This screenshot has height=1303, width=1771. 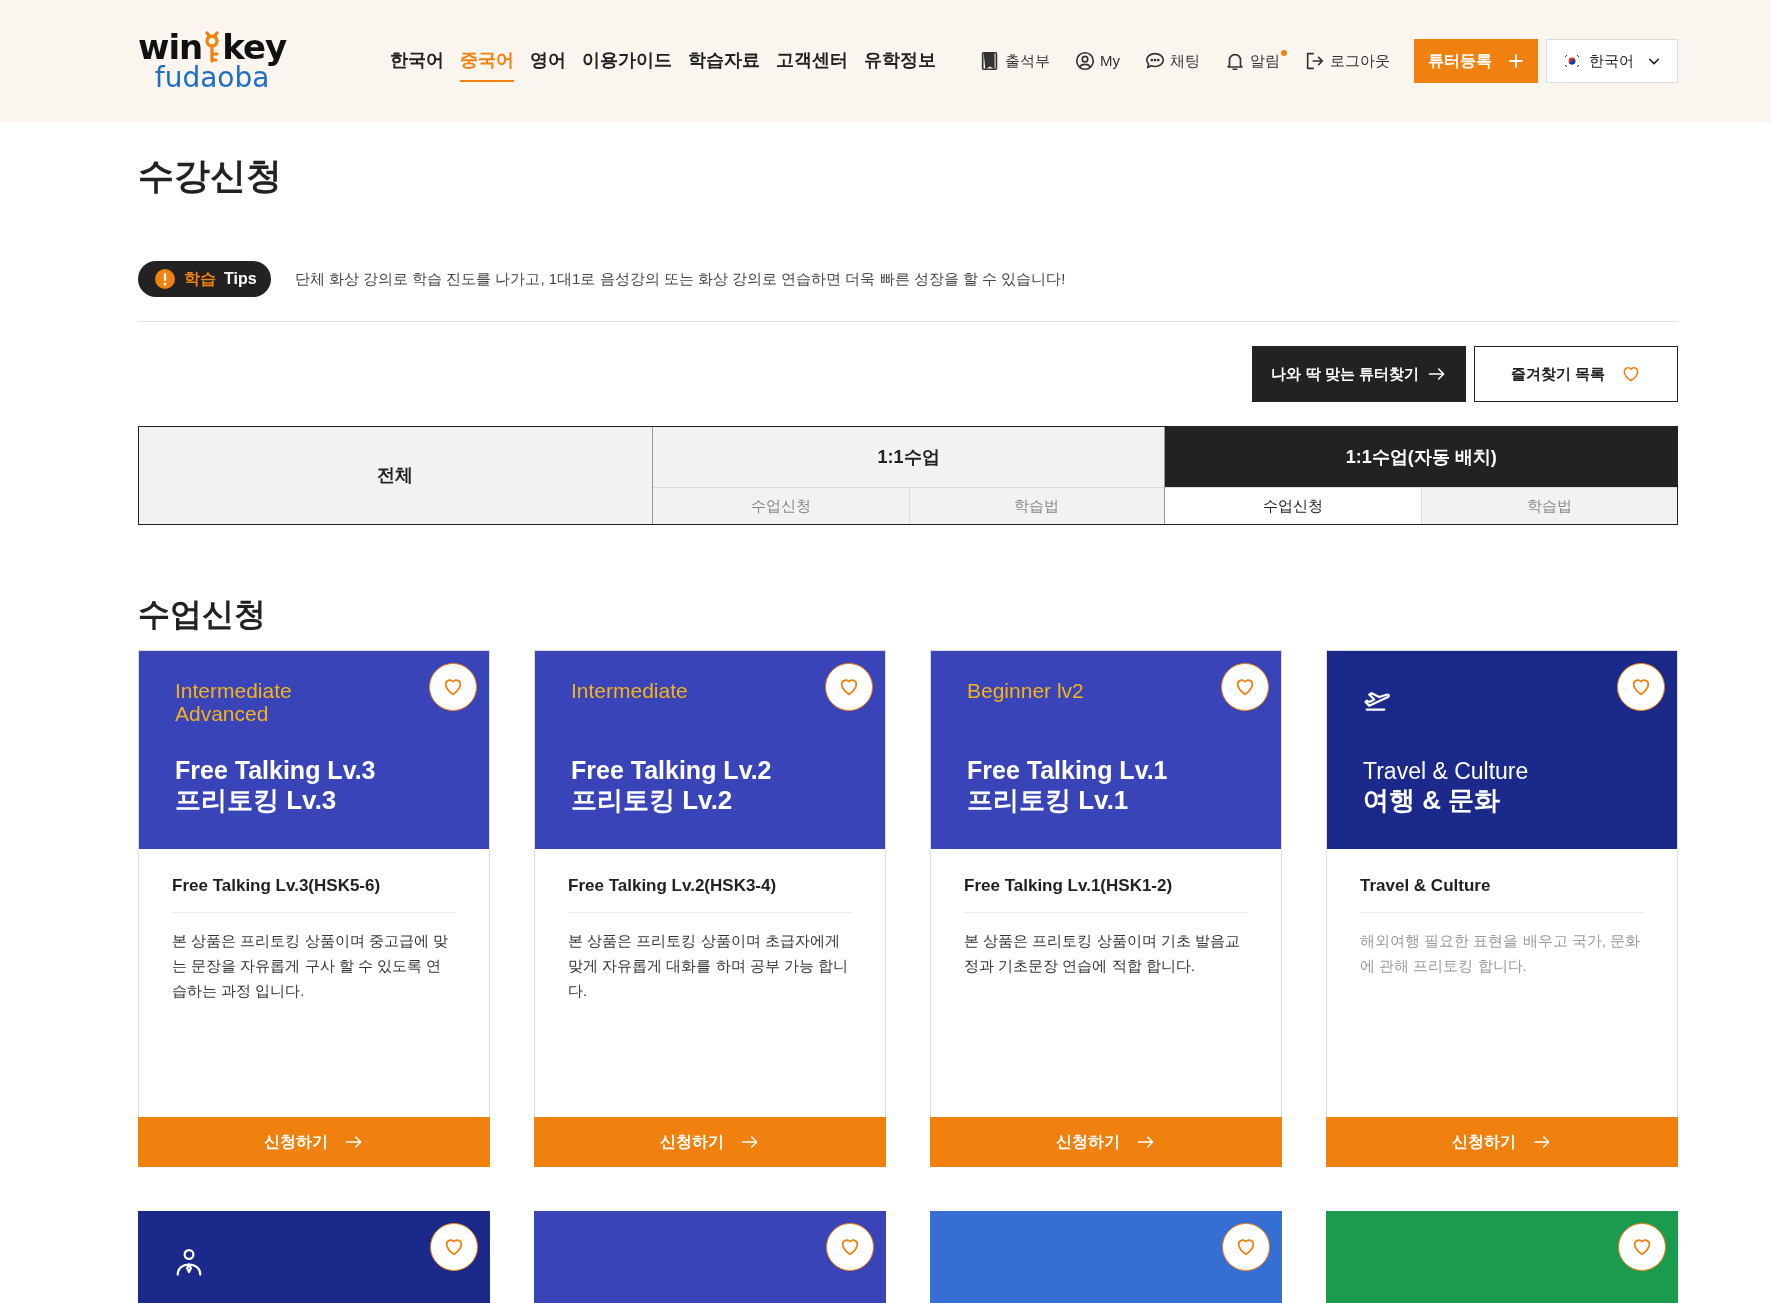 What do you see at coordinates (1612, 61) in the screenshot?
I see `language-select: 한국어` at bounding box center [1612, 61].